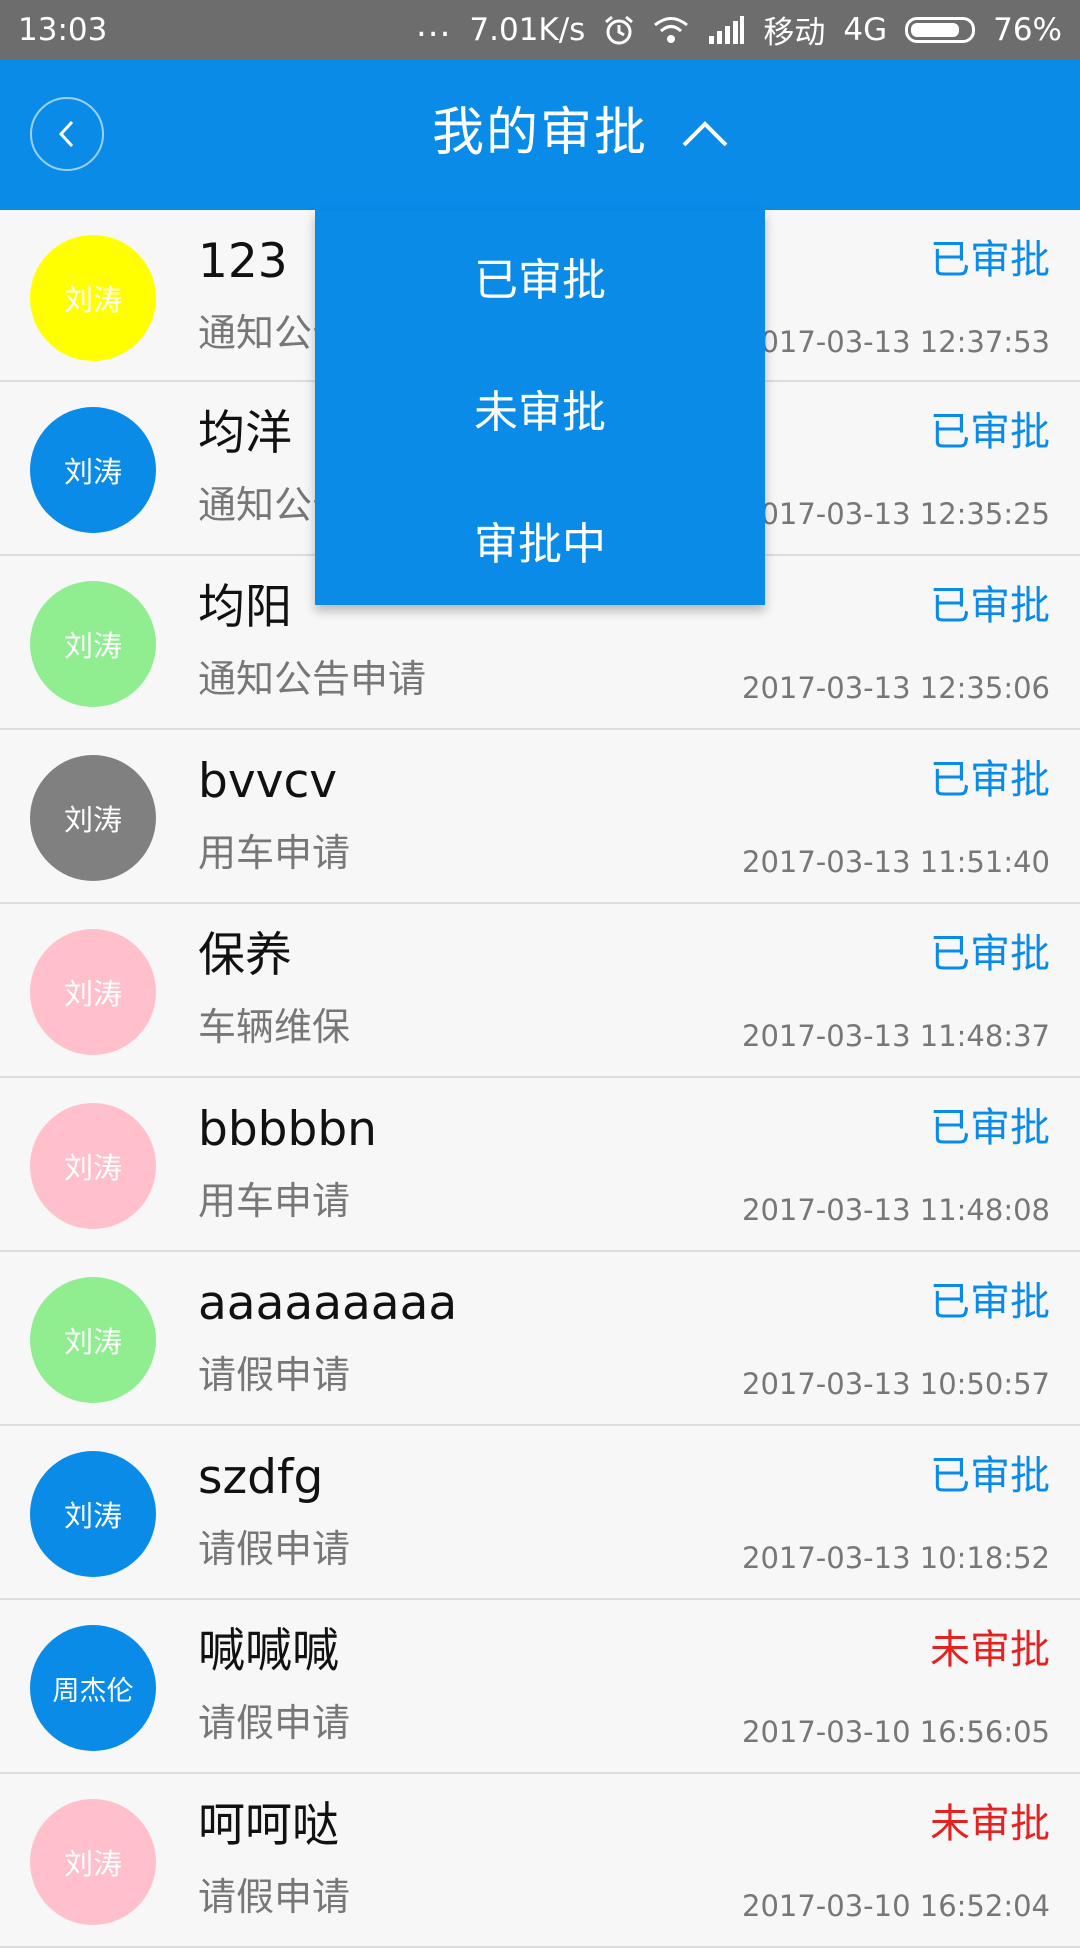 This screenshot has height=1948, width=1080. I want to click on battery-icon, so click(940, 29).